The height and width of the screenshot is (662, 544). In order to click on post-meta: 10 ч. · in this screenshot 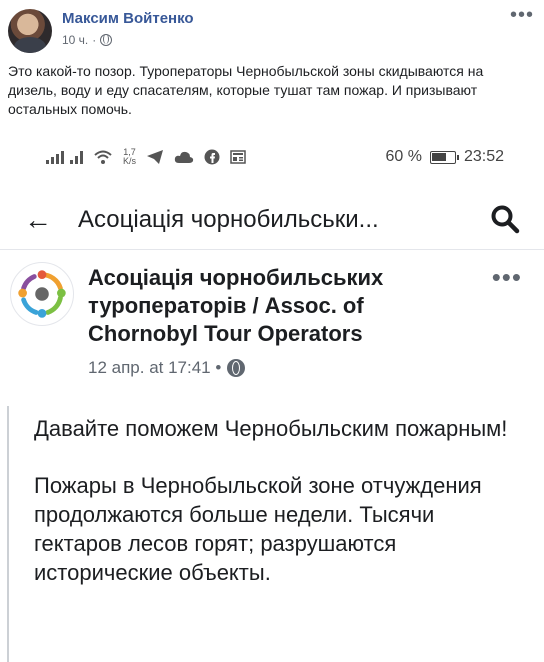, I will do `click(87, 40)`.